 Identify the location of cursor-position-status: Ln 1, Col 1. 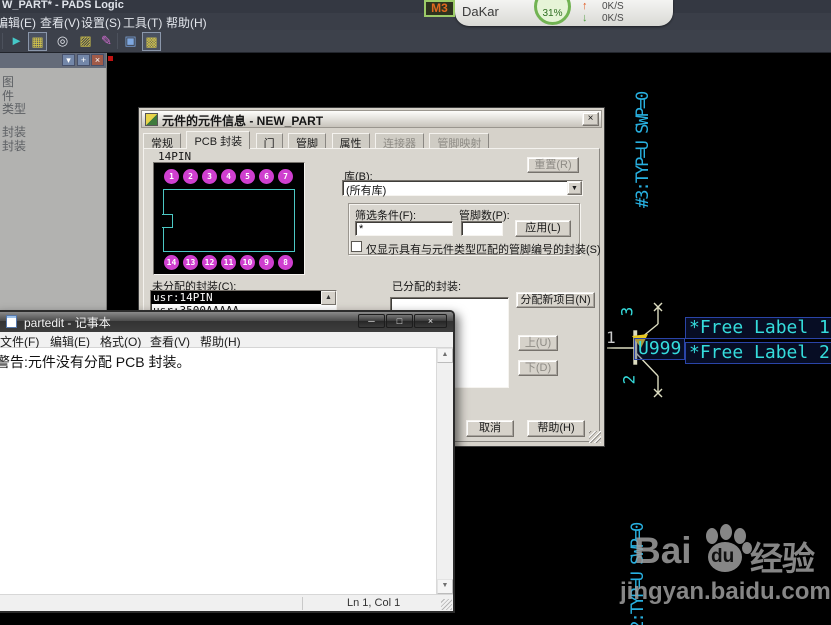
(374, 603).